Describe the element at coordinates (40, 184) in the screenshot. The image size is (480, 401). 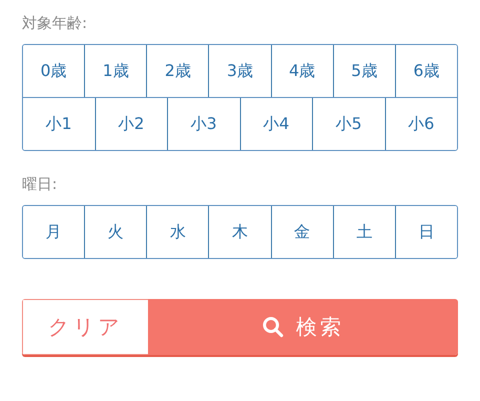
I see `weekday-label: 曜日:` at that location.